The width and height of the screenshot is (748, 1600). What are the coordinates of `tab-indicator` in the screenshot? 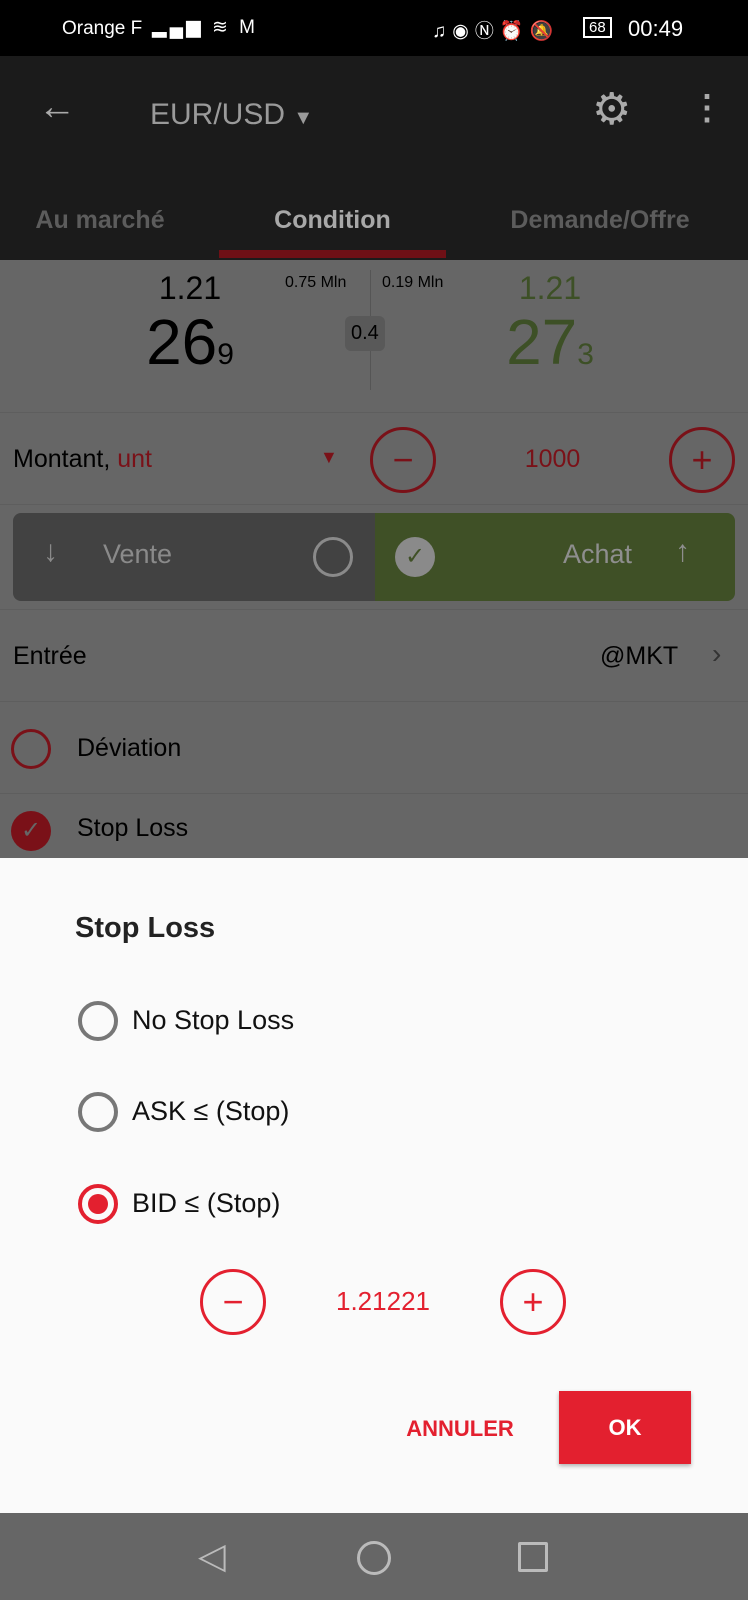 It's located at (332, 254).